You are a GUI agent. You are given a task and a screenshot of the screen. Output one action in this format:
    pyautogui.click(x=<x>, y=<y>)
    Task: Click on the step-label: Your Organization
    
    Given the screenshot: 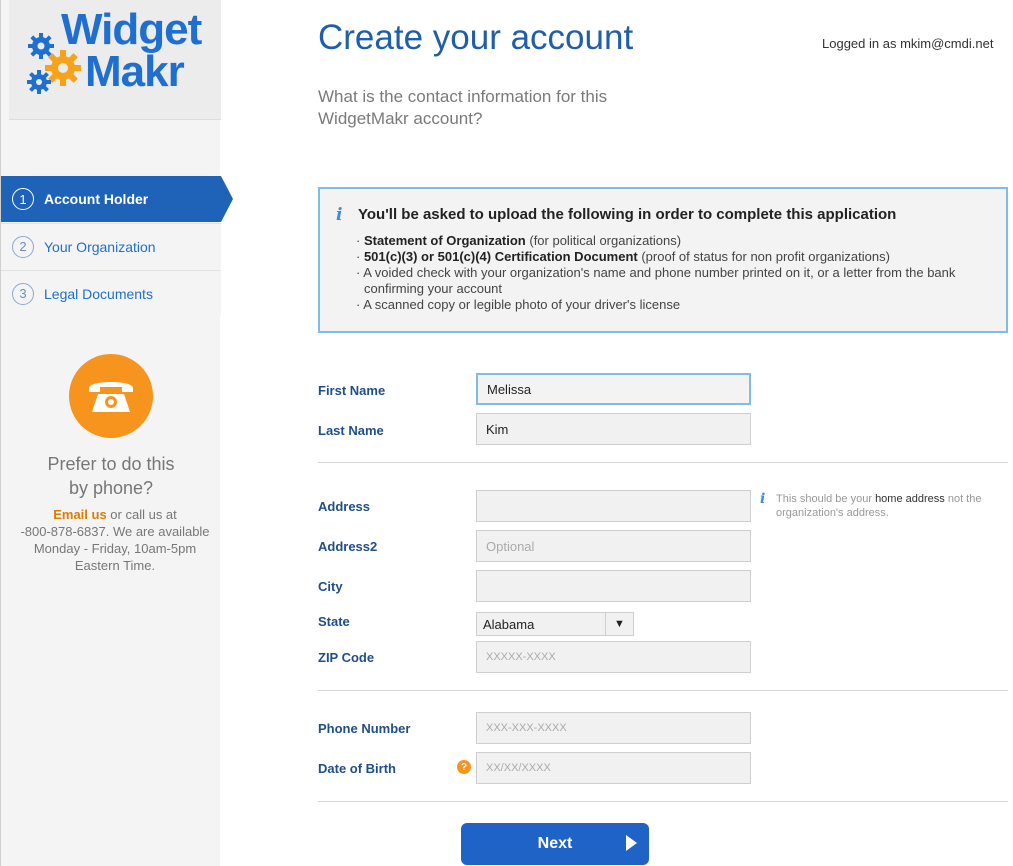 What is the action you would take?
    pyautogui.click(x=100, y=246)
    